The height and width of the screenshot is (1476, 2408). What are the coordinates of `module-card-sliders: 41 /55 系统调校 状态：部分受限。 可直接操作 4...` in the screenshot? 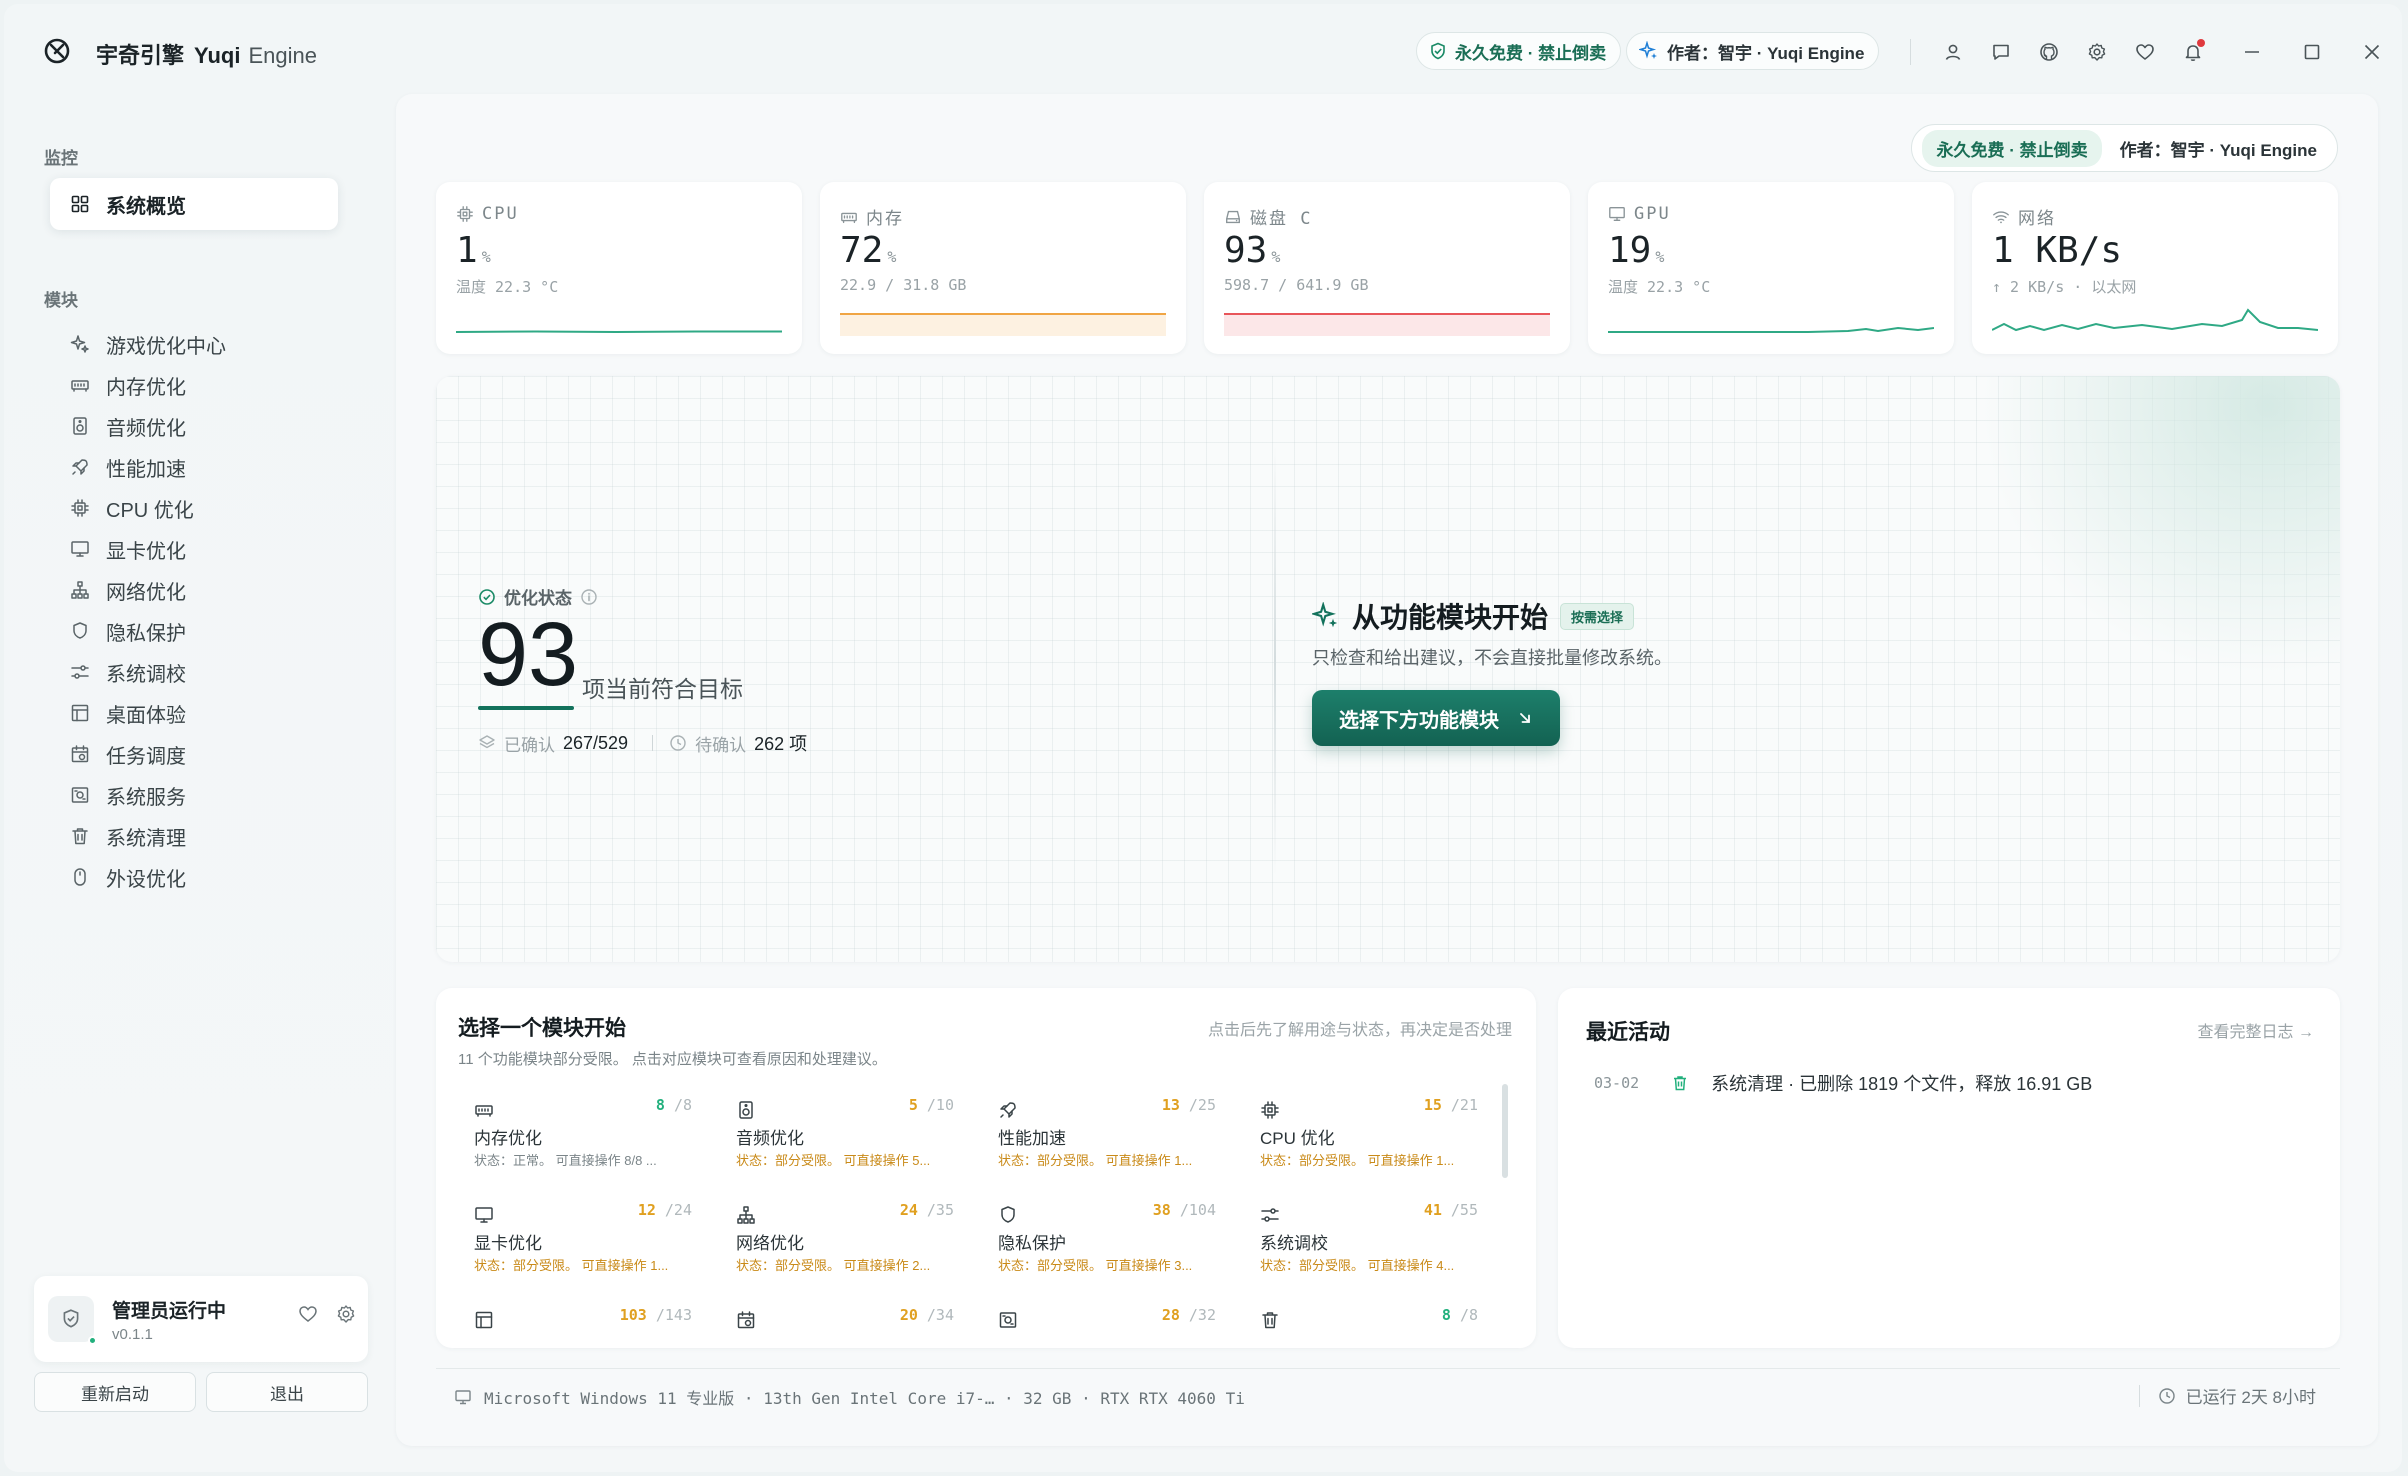 It's located at (1369, 1235).